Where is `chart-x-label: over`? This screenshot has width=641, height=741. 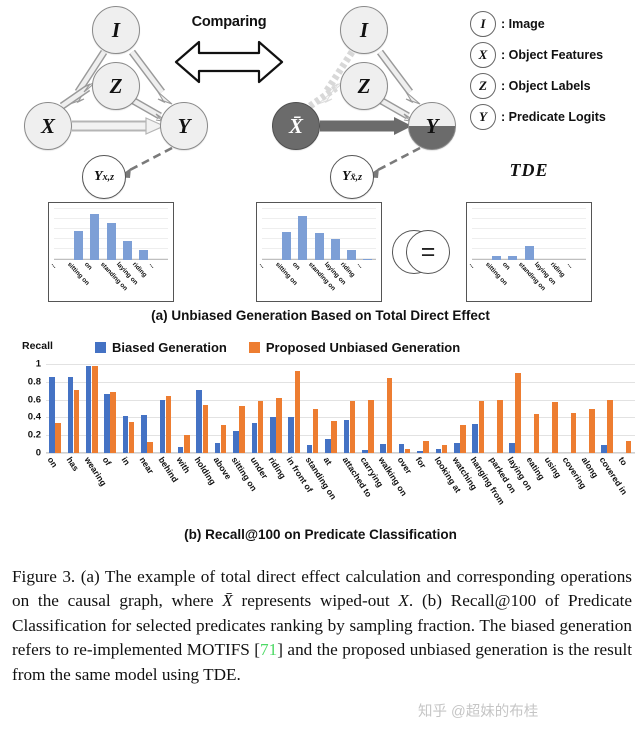
chart-x-label: over is located at coordinates (404, 465).